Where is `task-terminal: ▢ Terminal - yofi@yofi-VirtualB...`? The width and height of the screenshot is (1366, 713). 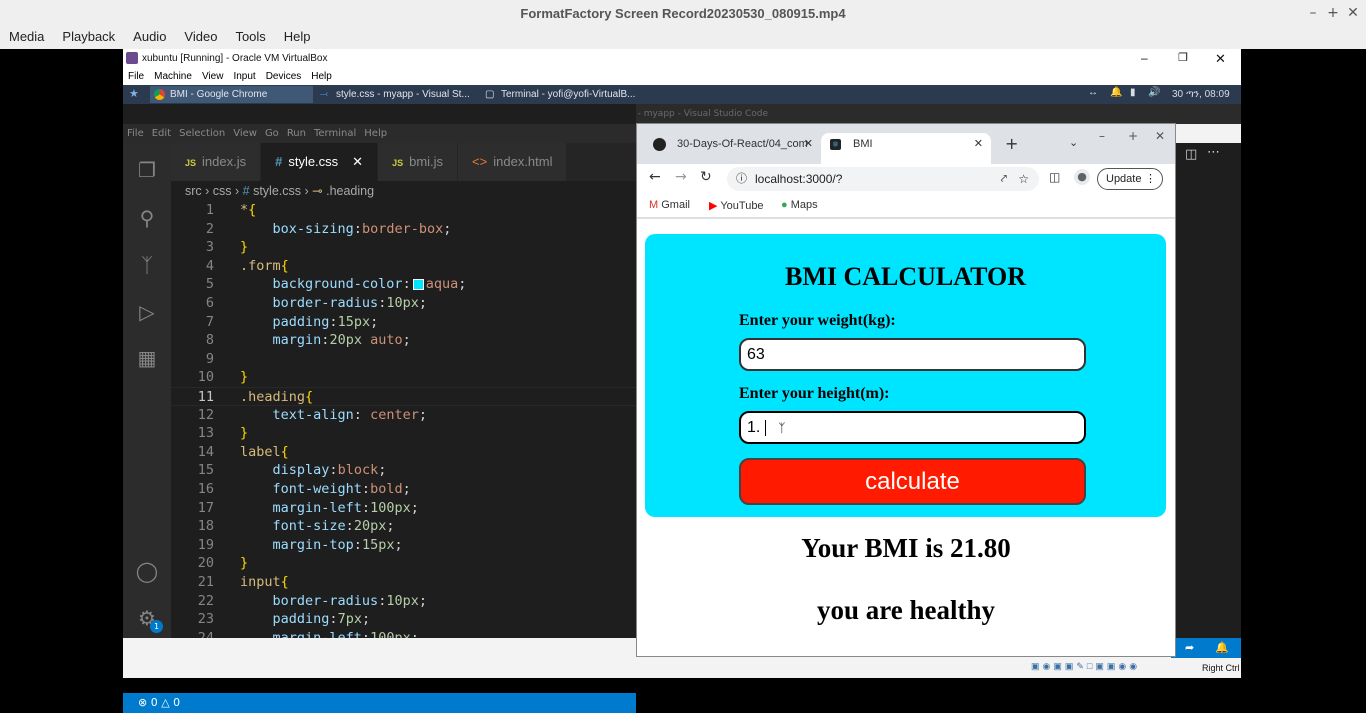 task-terminal: ▢ Terminal - yofi@yofi-VirtualB... is located at coordinates (562, 94).